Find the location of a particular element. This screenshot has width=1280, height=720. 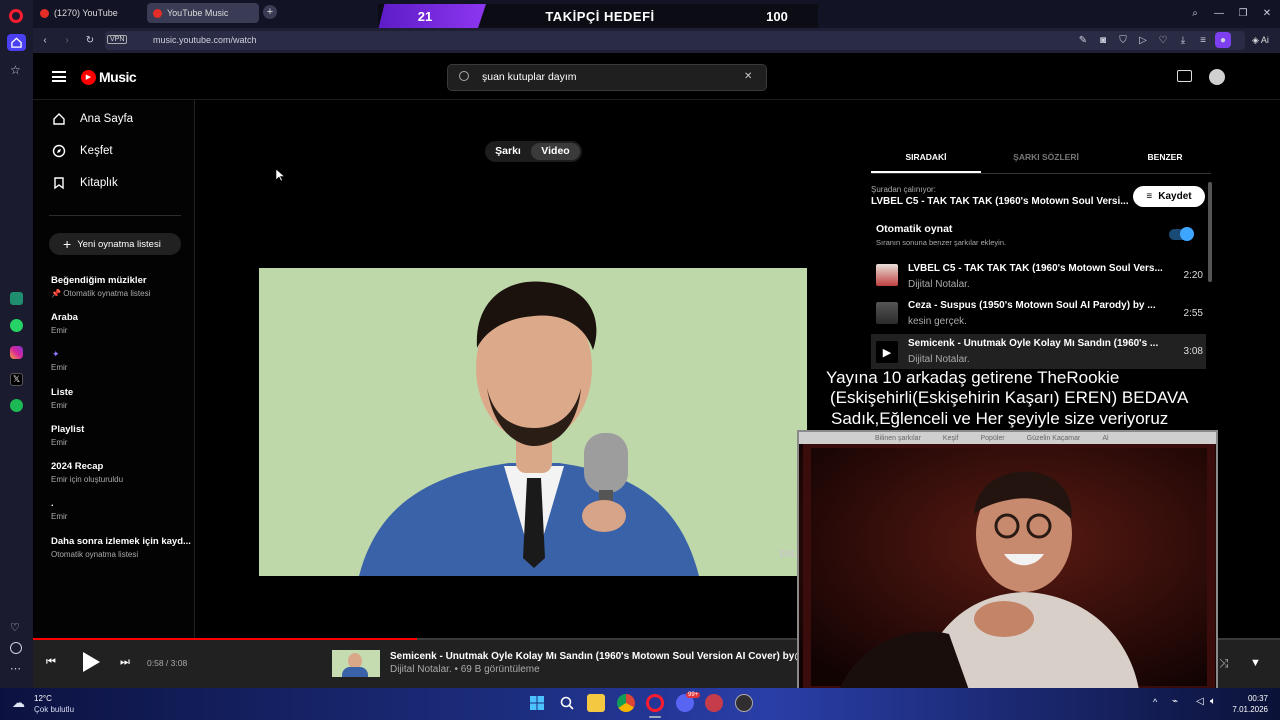

new-playlist-label: Yeni oynatma listesi is located at coordinates (119, 244).